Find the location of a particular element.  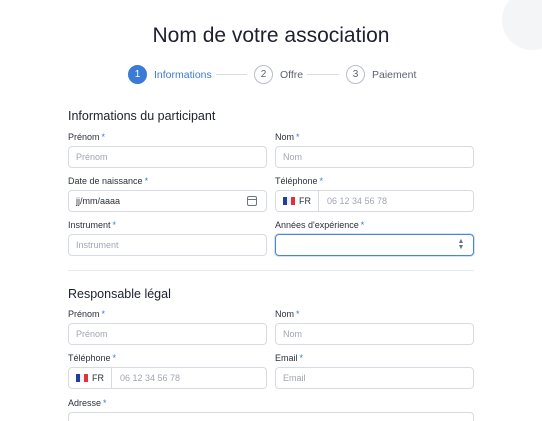

calendar-icon is located at coordinates (252, 201).